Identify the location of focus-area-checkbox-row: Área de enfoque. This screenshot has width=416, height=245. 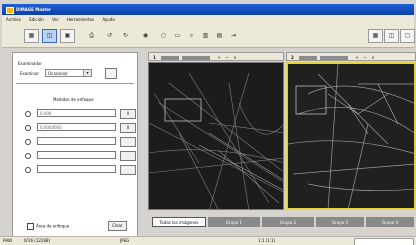
(48, 226).